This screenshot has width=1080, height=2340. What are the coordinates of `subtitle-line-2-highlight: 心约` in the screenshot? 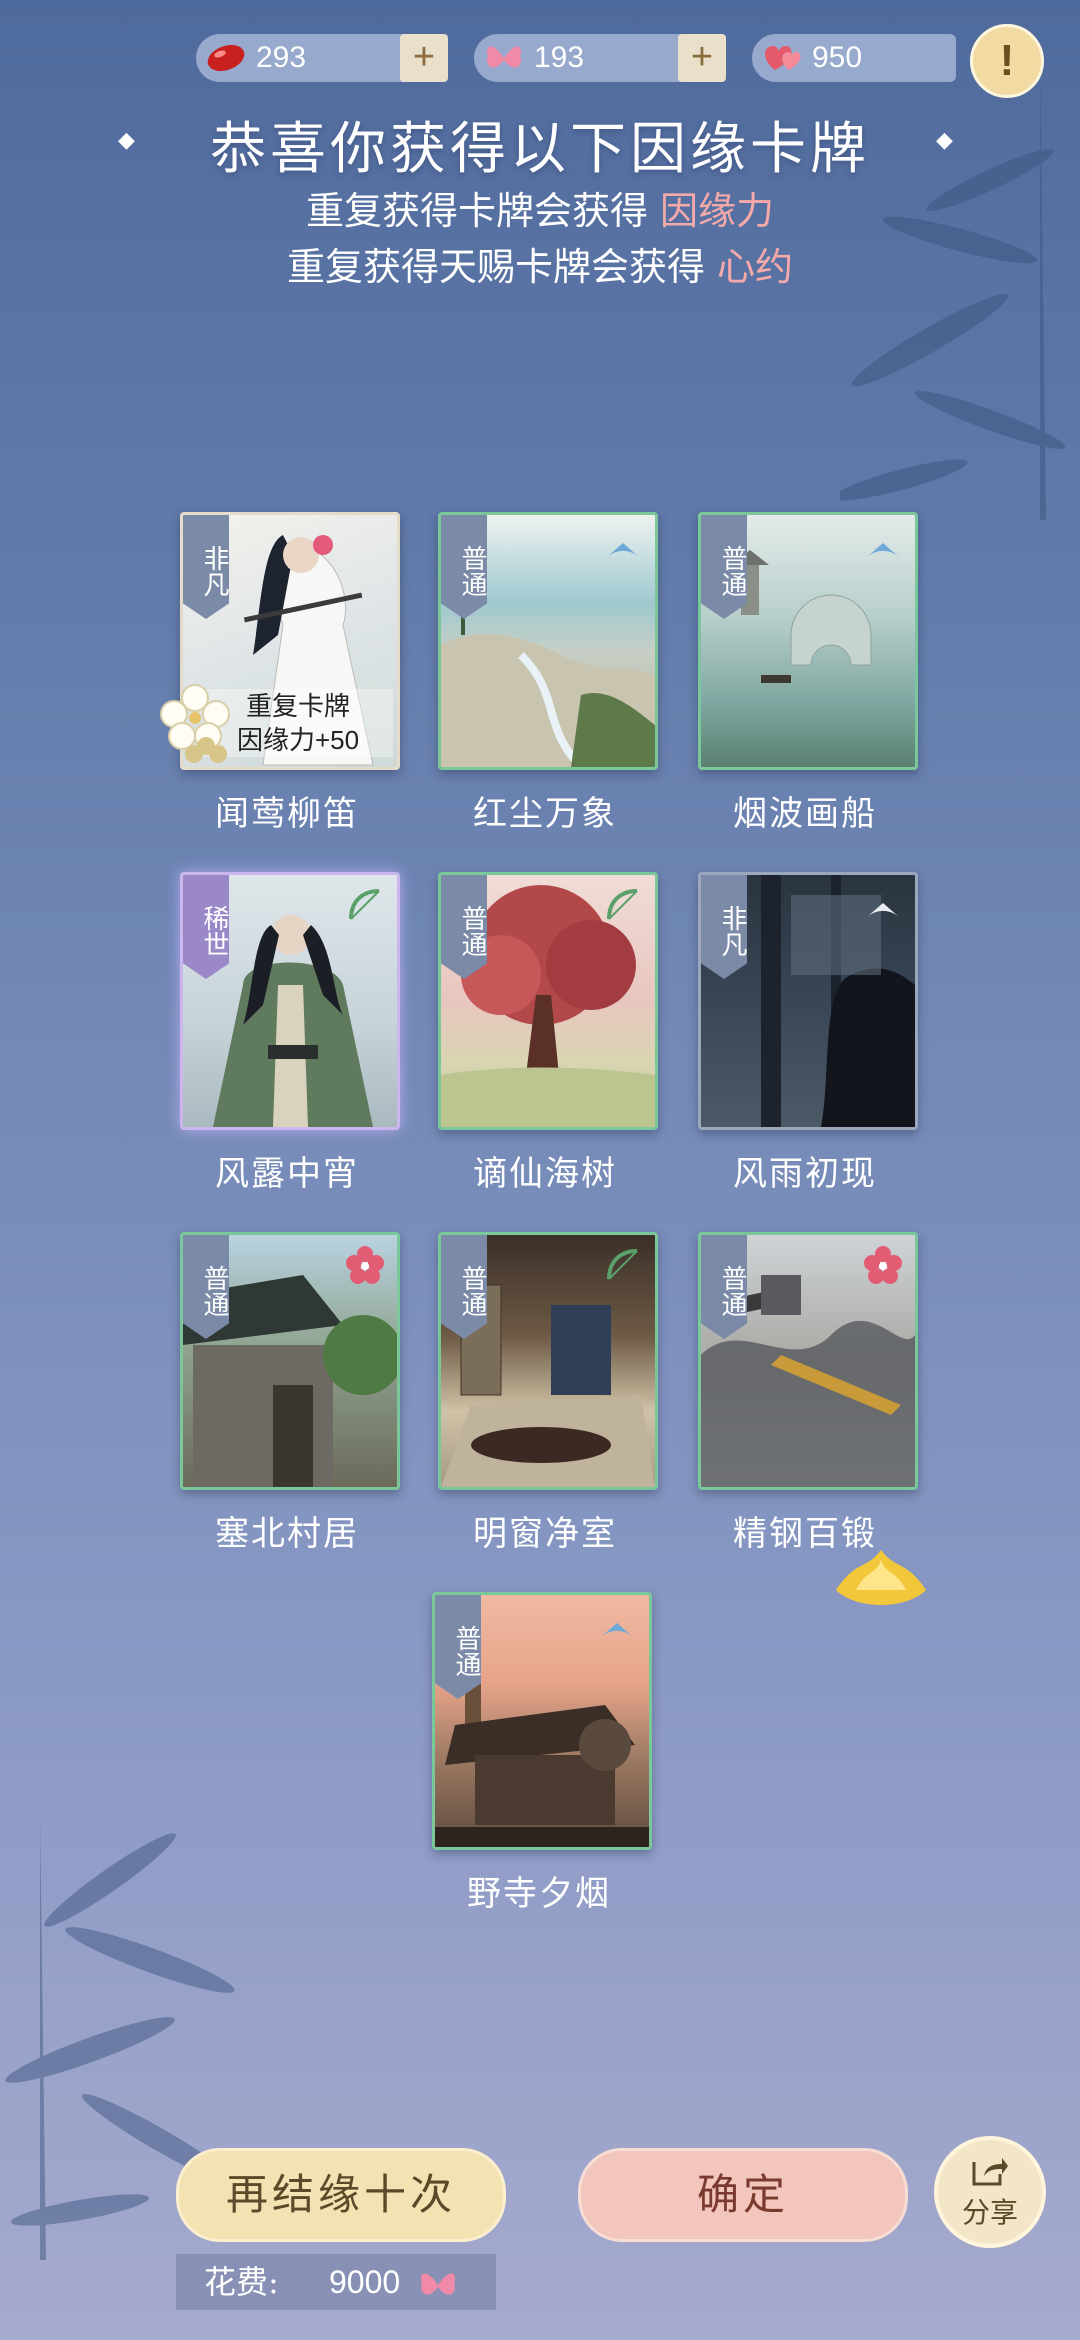 It's located at (755, 267).